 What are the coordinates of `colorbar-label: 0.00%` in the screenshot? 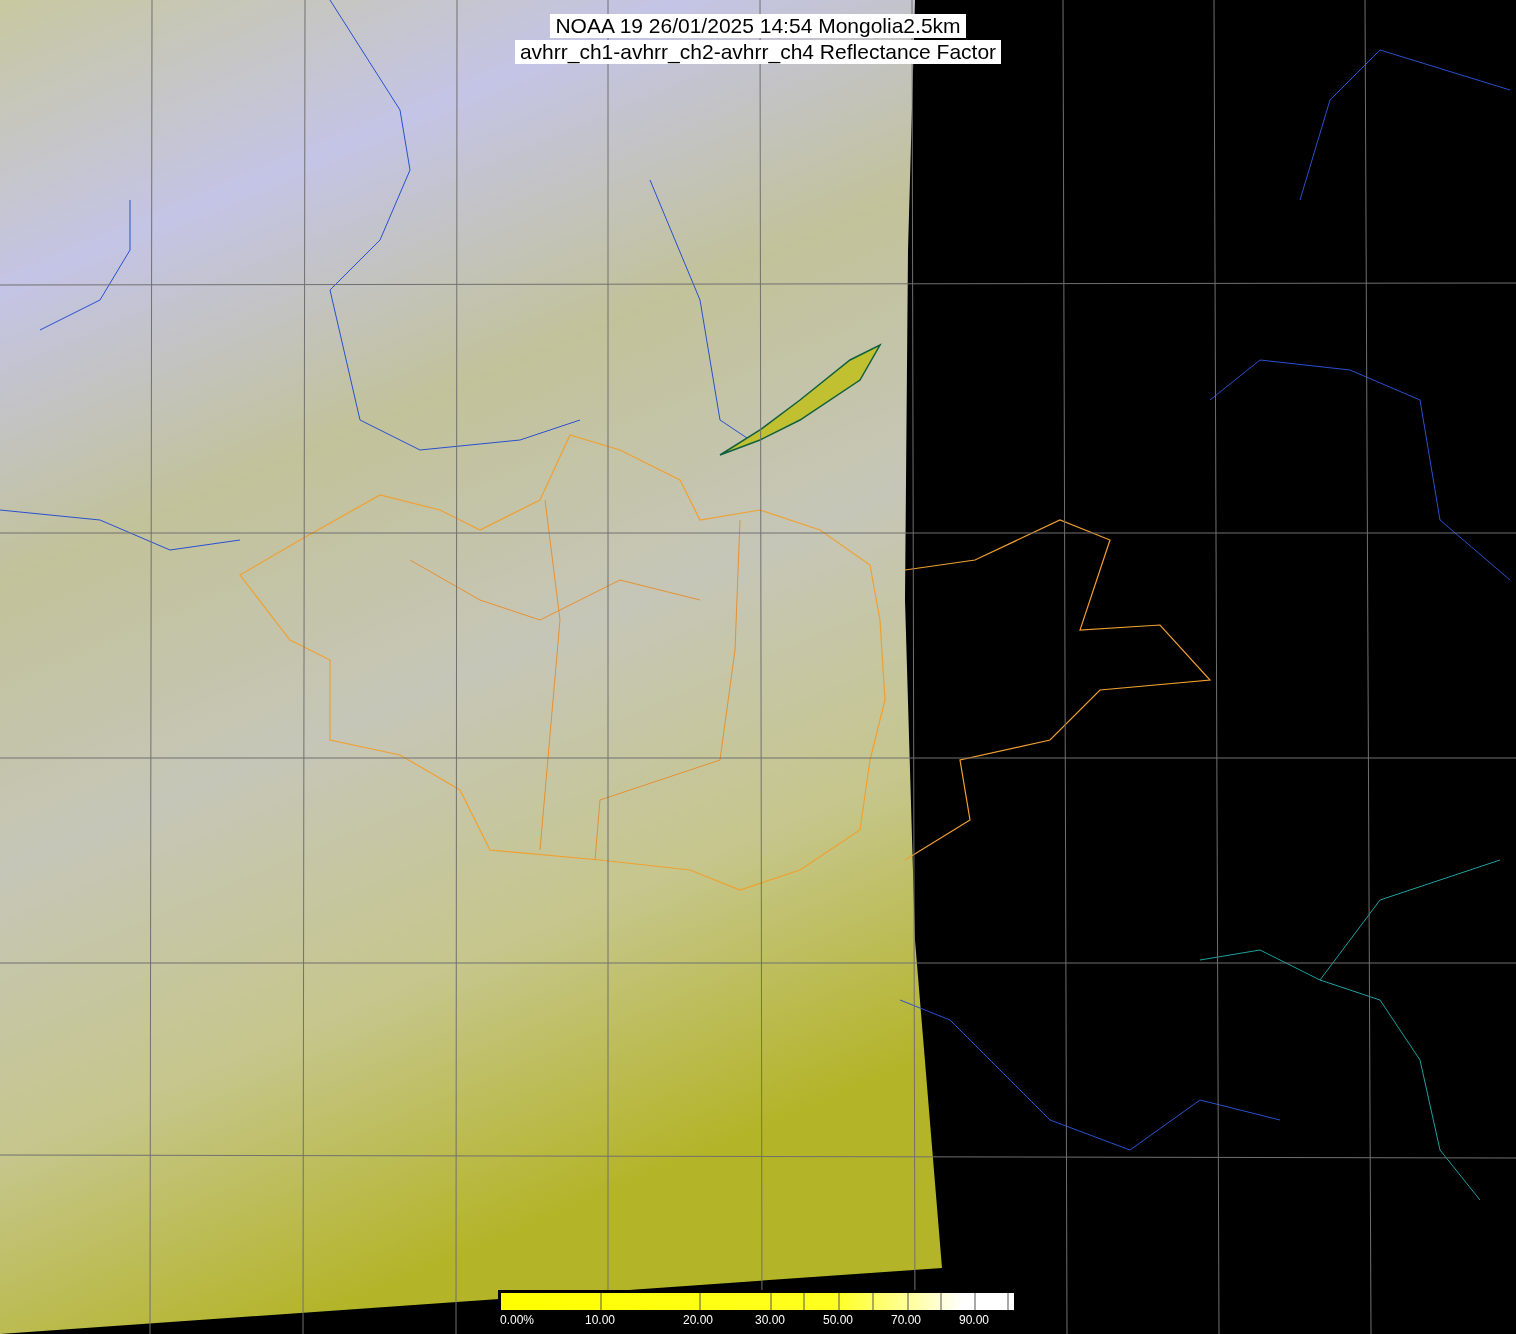 It's located at (517, 1320).